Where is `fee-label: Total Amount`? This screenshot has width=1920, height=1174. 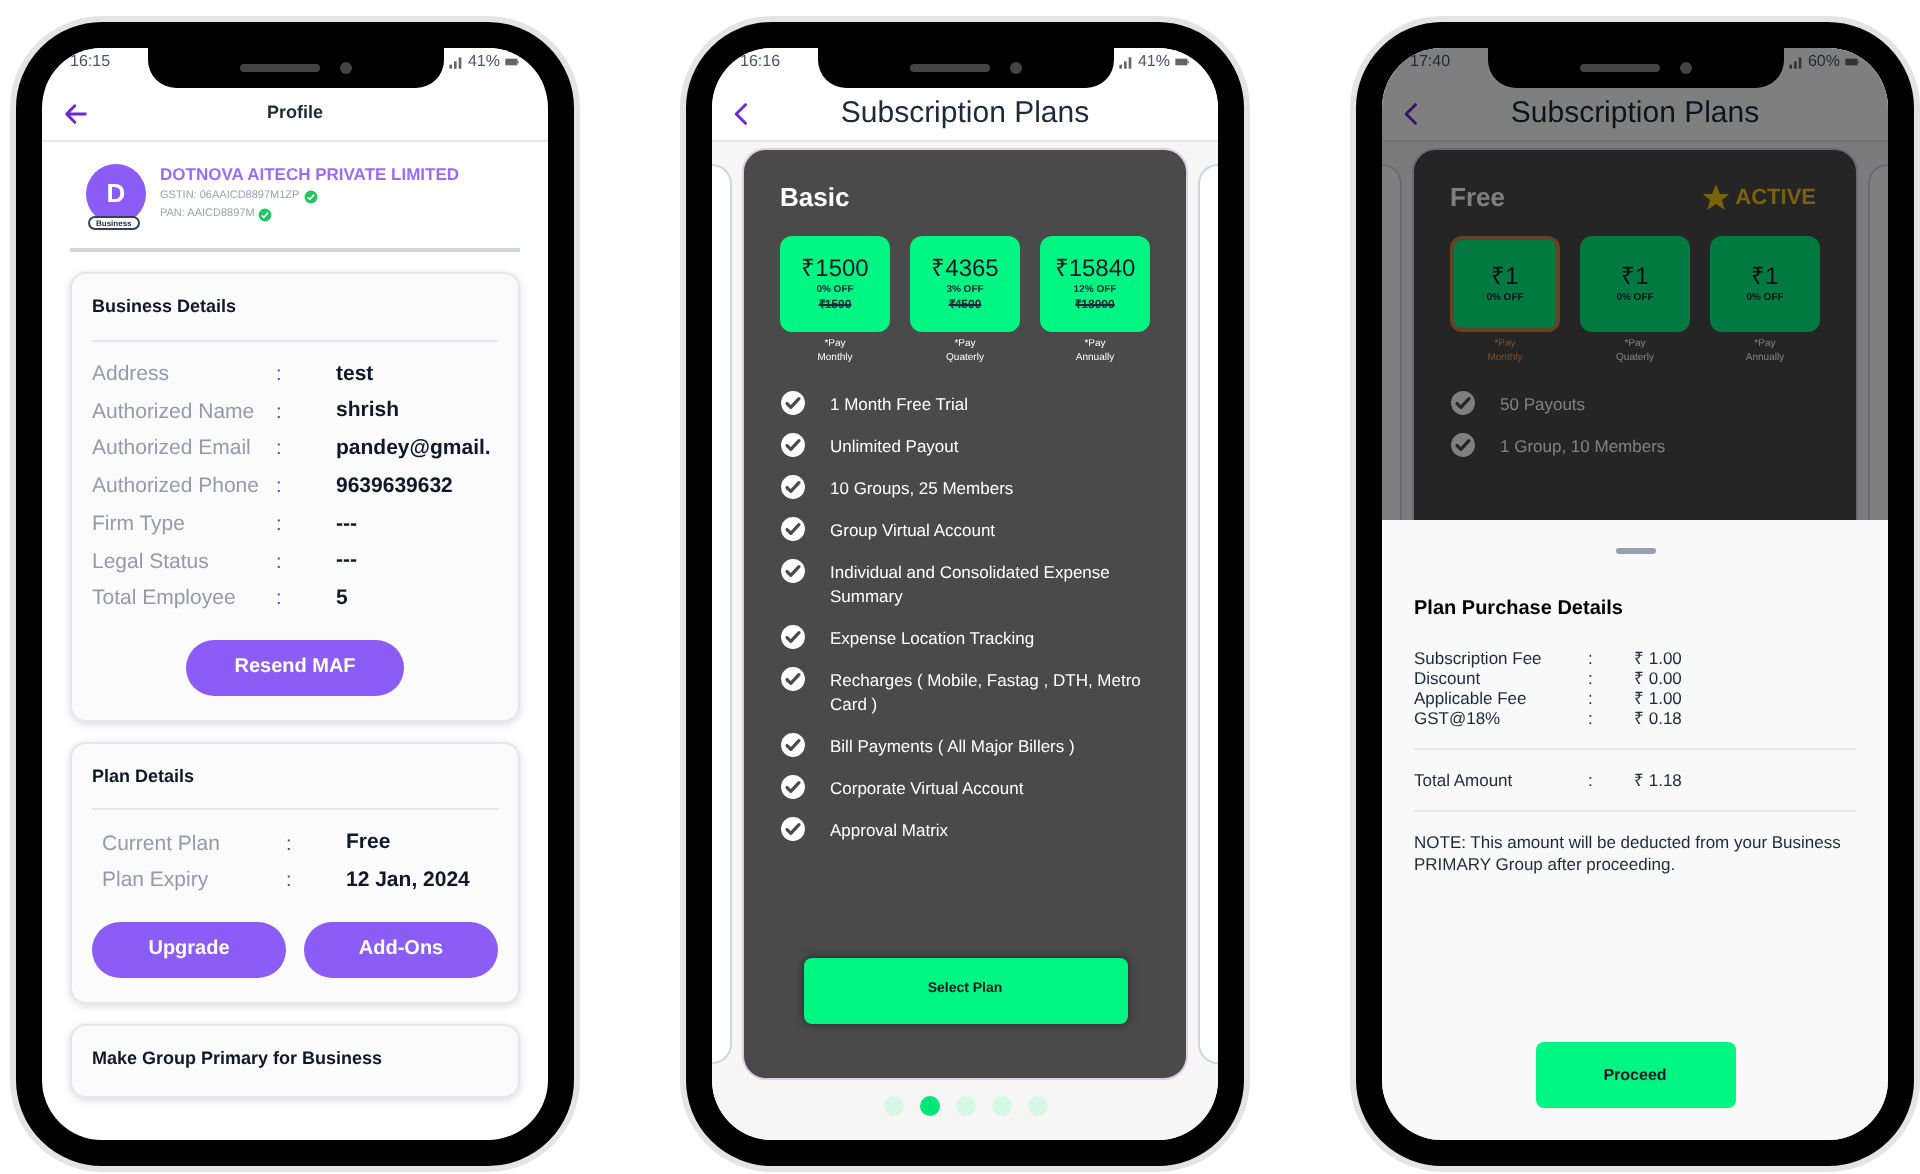
fee-label: Total Amount is located at coordinates (1464, 780).